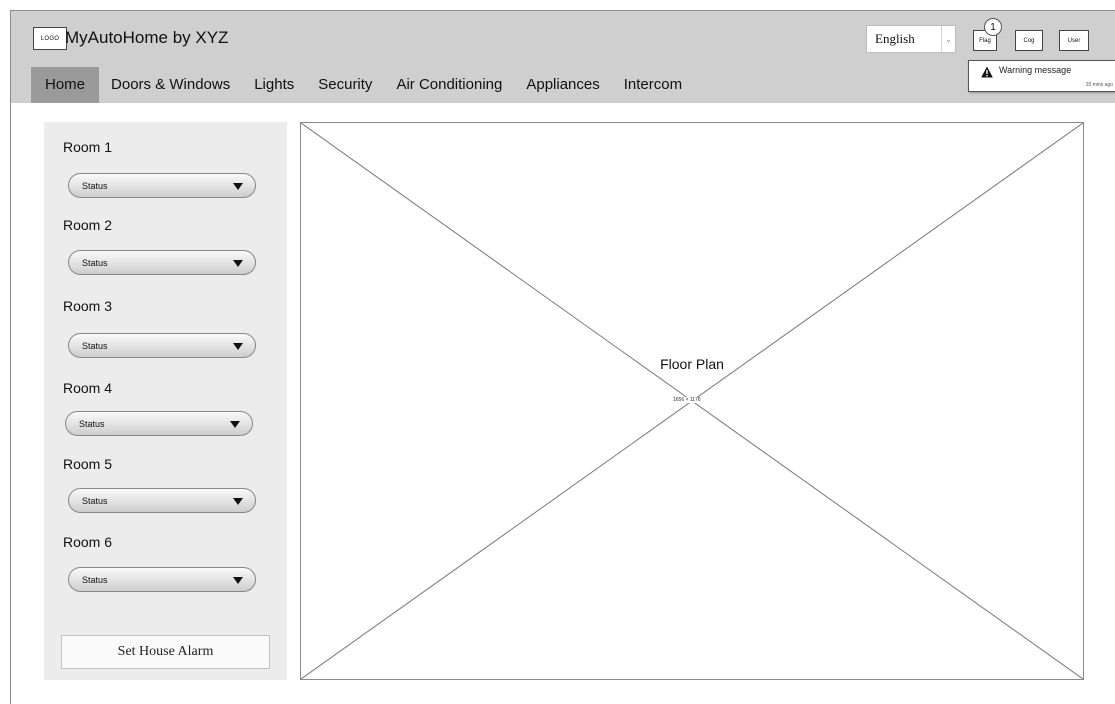 This screenshot has height=704, width=1115. Describe the element at coordinates (993, 27) in the screenshot. I see `notification-count-badge: 1` at that location.